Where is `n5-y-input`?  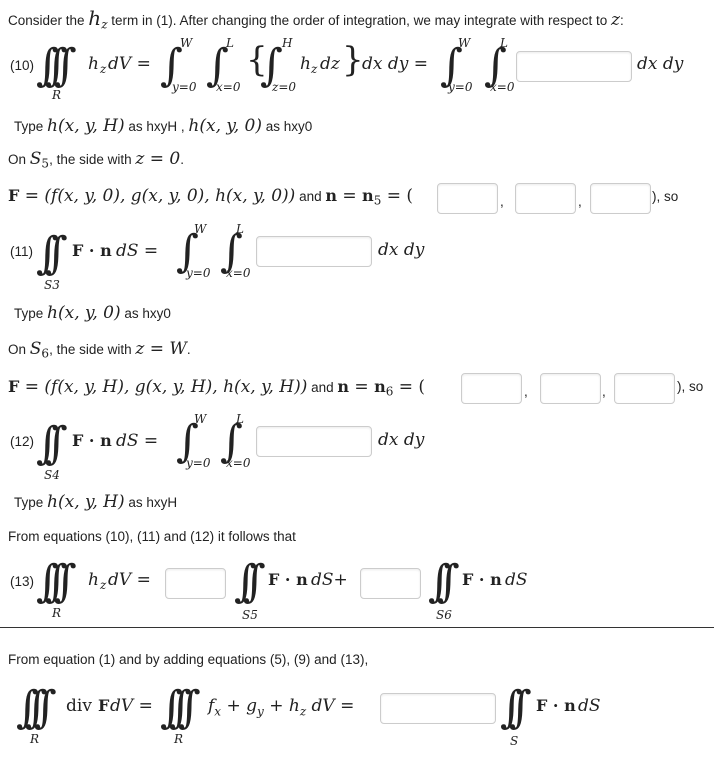 n5-y-input is located at coordinates (545, 198).